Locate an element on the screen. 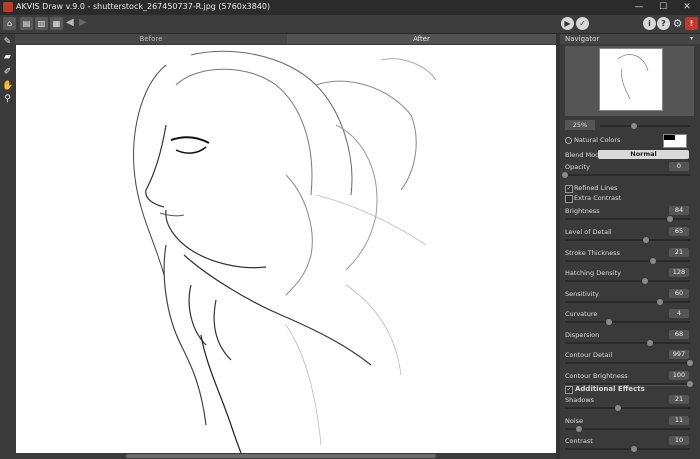 This screenshot has width=700, height=459. redo-icon: ▶ is located at coordinates (83, 22).